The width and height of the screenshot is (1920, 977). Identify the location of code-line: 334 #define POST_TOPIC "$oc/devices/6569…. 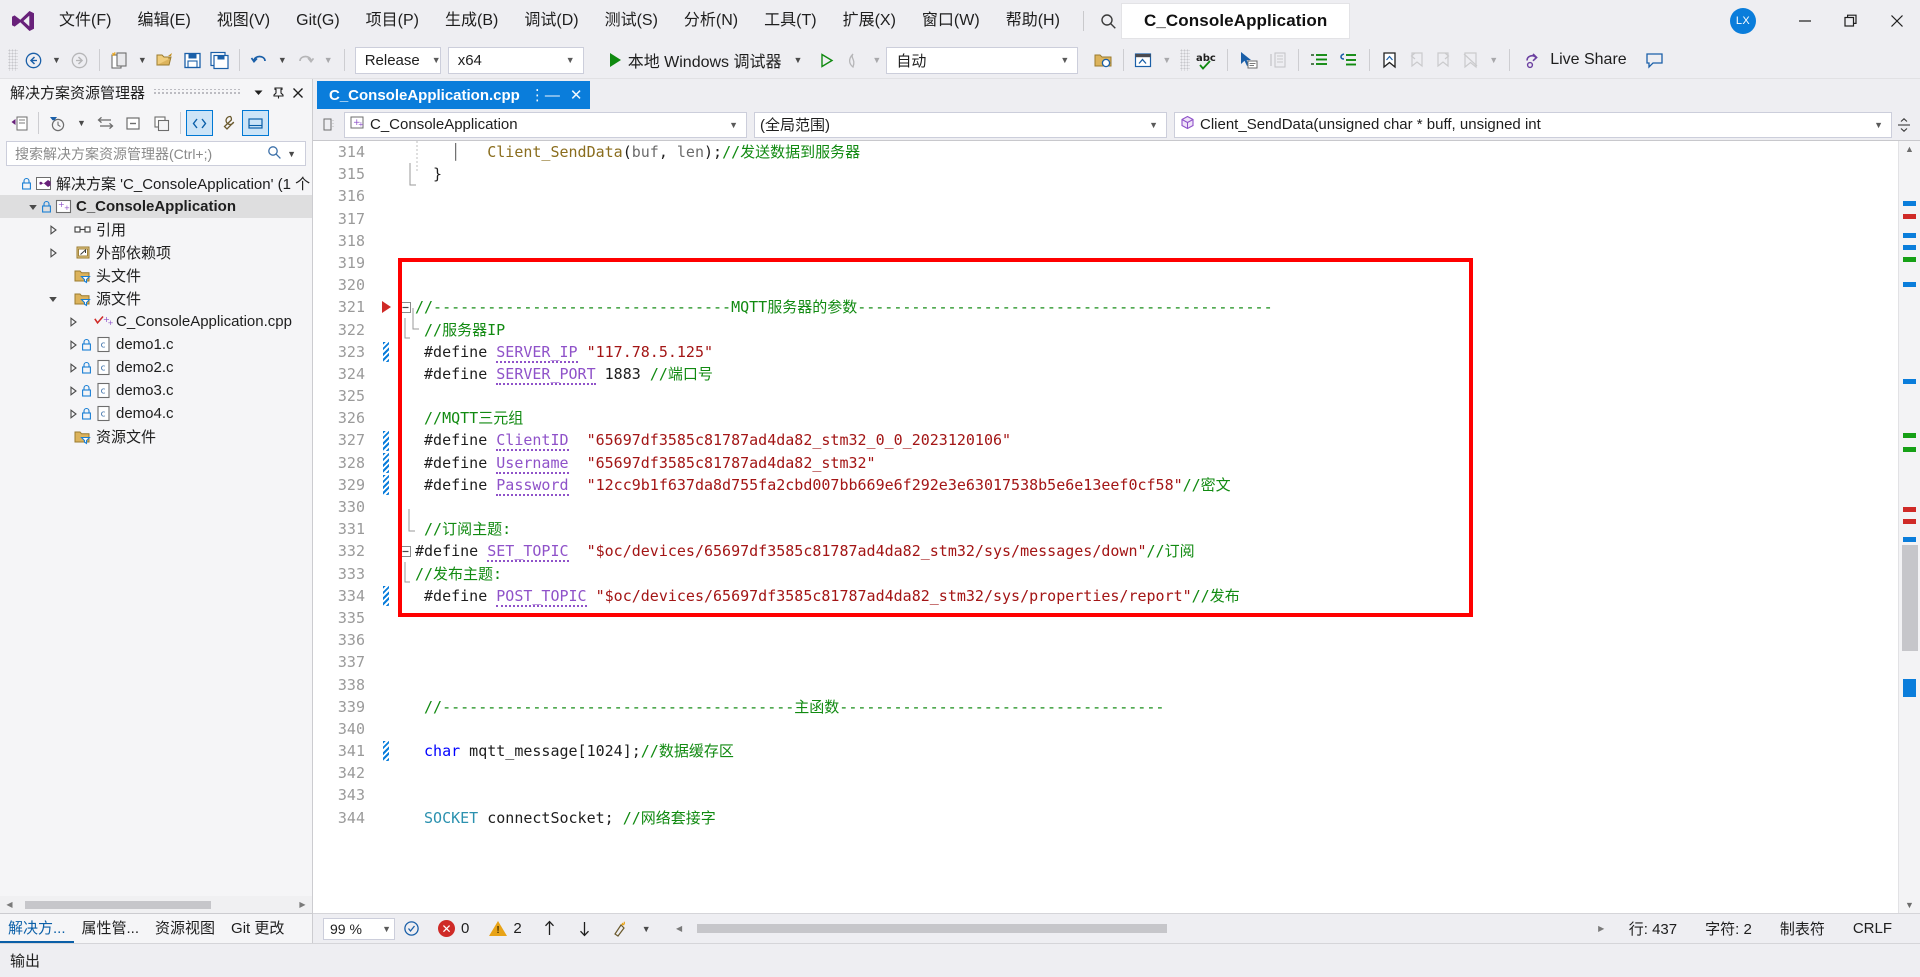
(1105, 596).